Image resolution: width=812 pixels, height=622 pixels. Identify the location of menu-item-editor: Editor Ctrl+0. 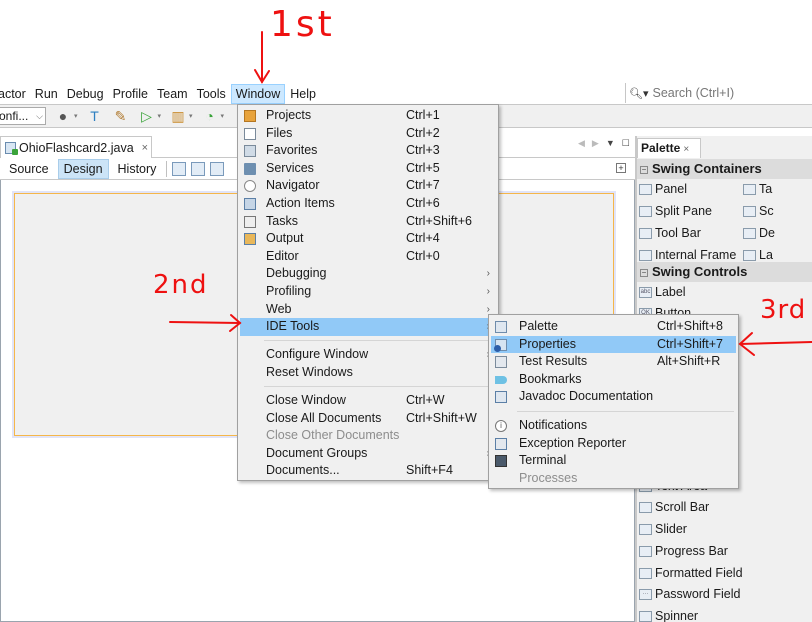
(368, 257).